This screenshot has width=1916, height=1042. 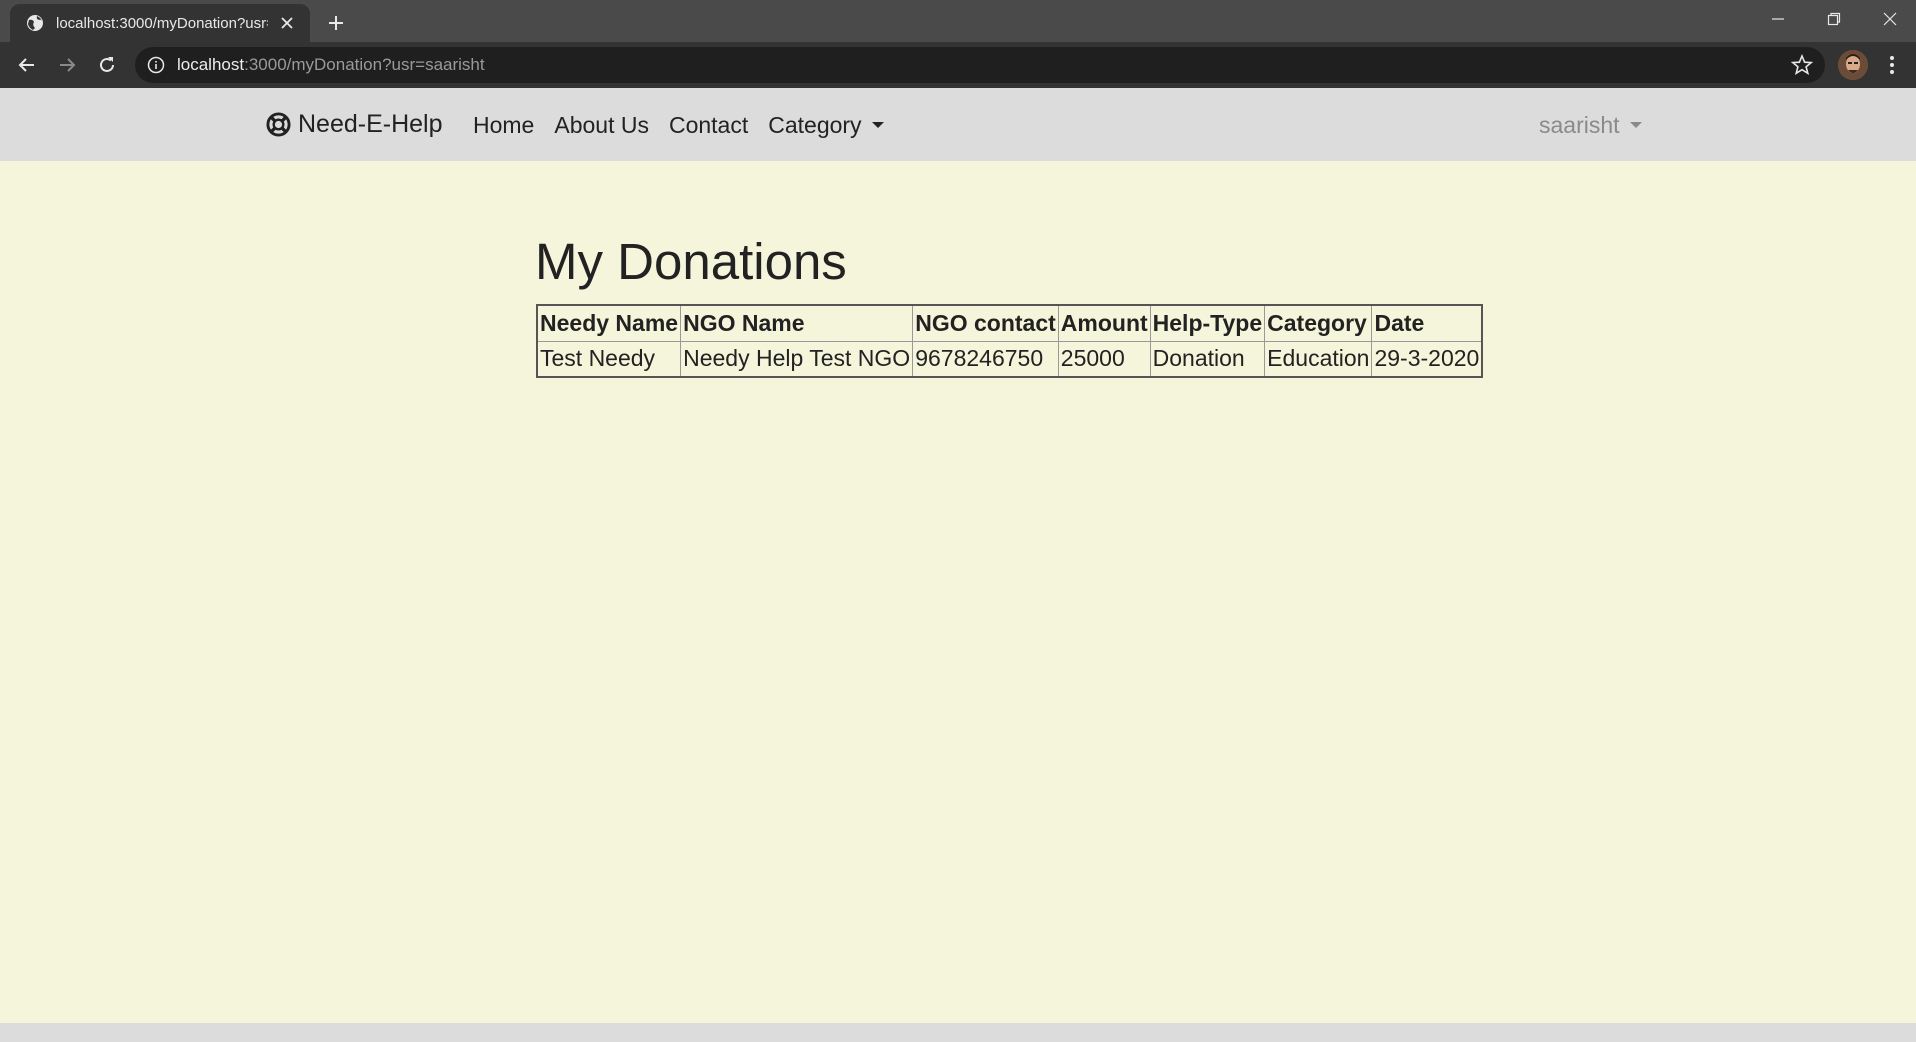 I want to click on nav-contact-link: Contact, so click(x=708, y=125).